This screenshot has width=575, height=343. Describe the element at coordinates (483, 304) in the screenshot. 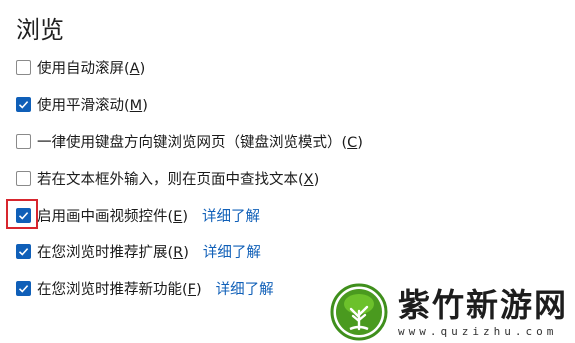

I see `watermark-name: 紫竹新游网` at that location.